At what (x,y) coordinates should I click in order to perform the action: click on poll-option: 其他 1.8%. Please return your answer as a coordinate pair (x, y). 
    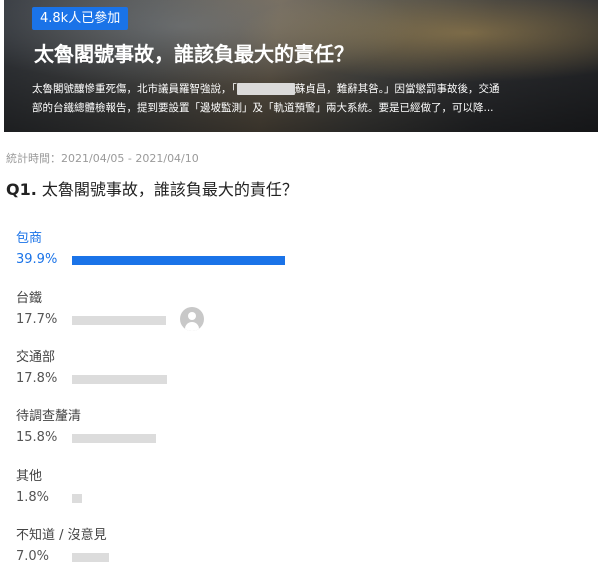
    Looking at the image, I should click on (296, 490).